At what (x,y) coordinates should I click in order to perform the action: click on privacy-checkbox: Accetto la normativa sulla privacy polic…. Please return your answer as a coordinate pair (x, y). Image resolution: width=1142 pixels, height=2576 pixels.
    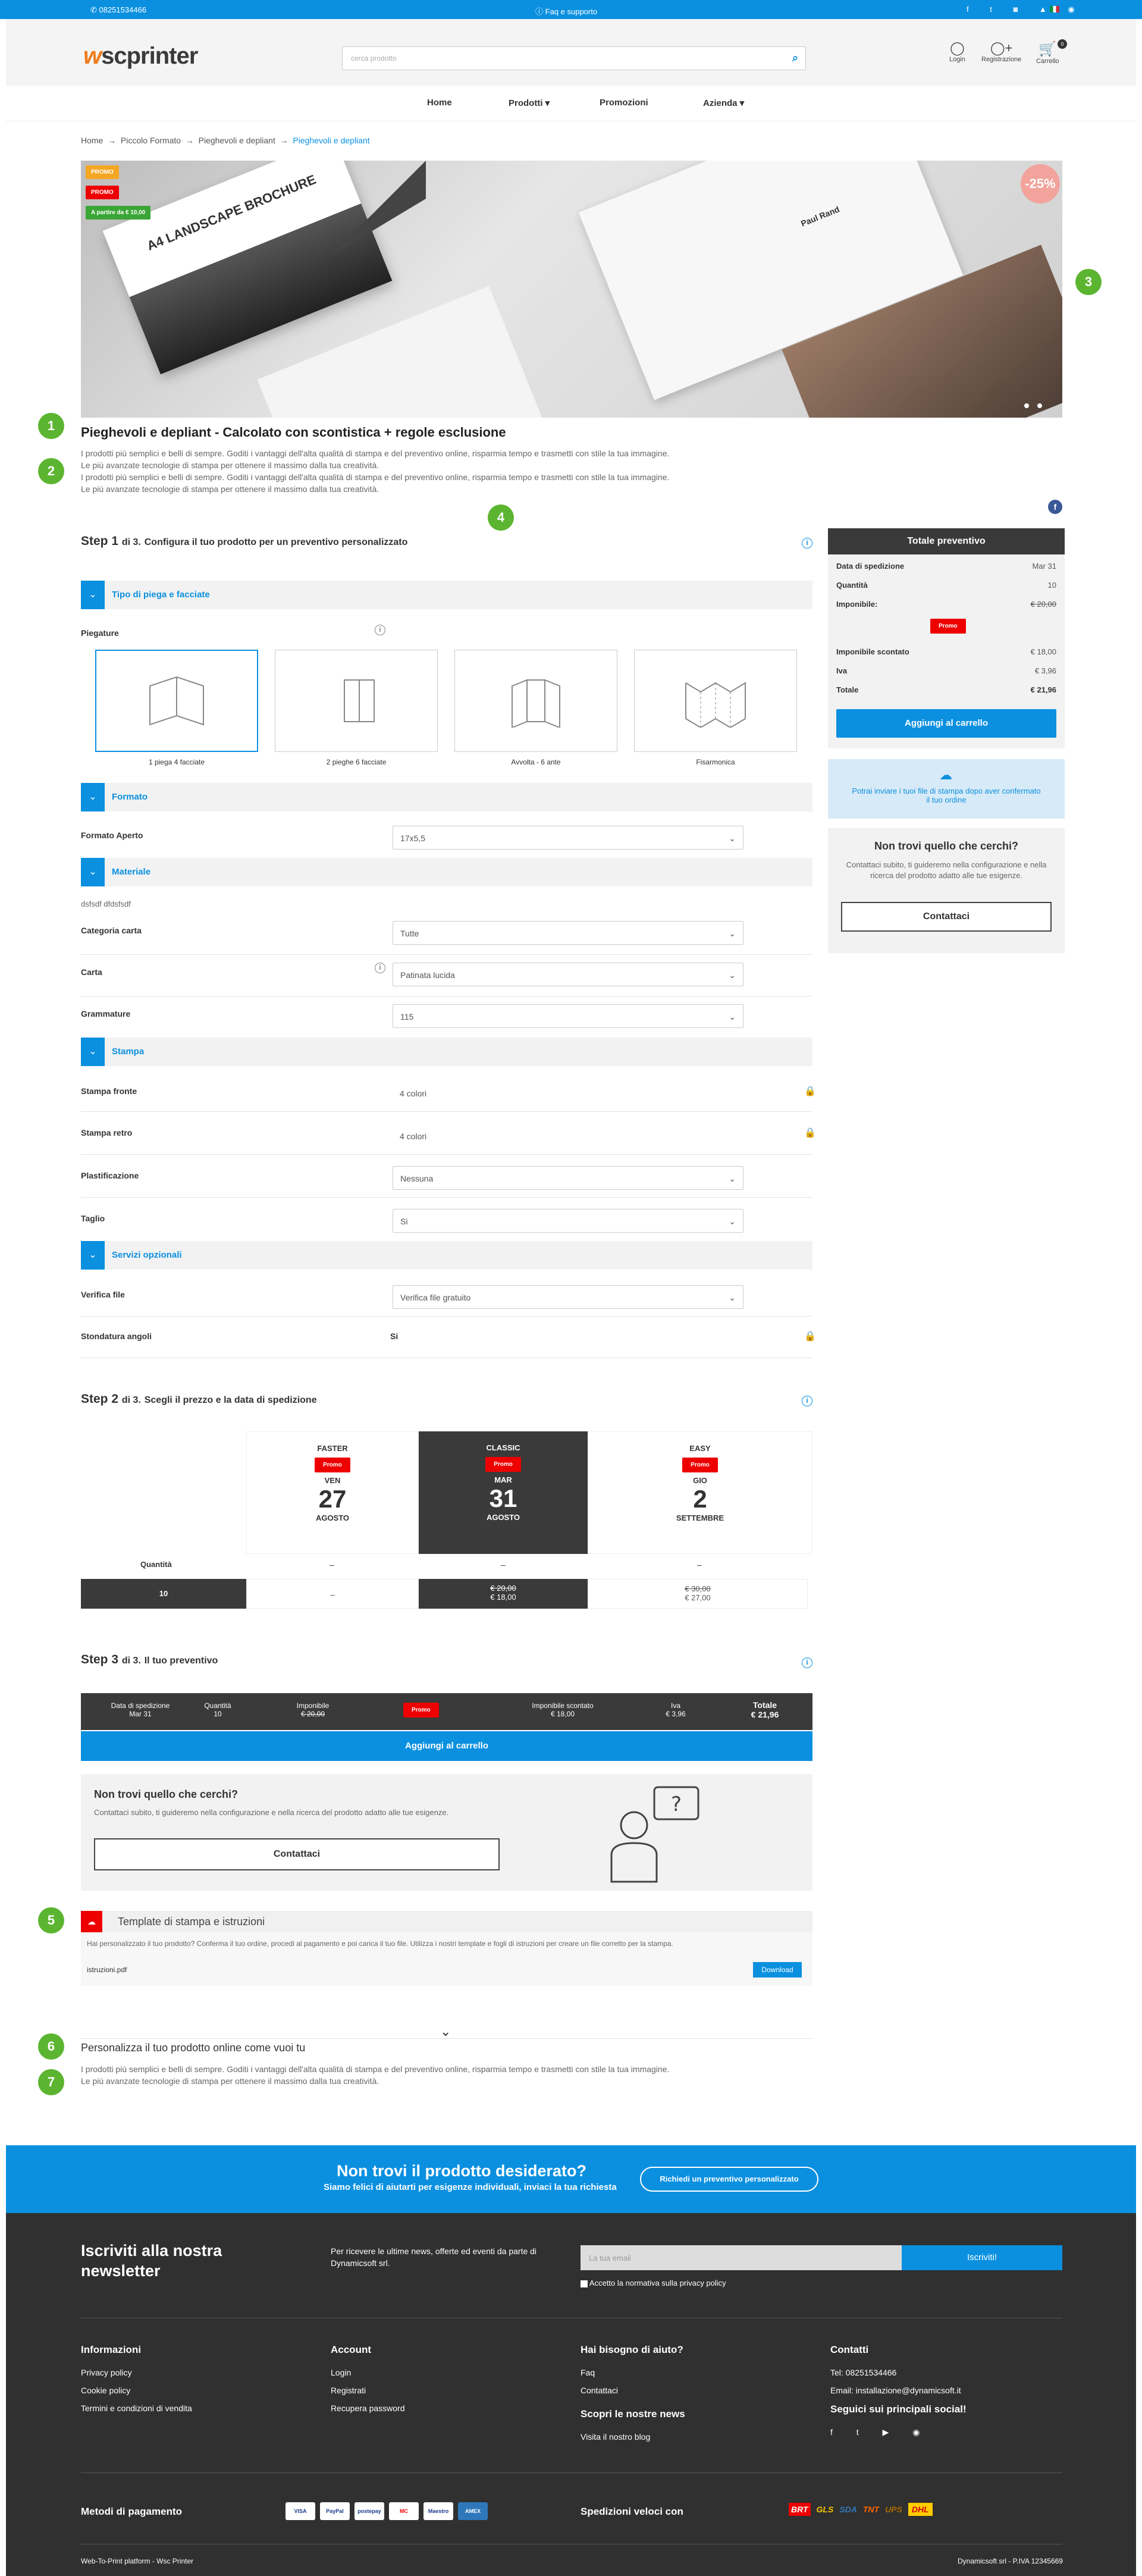
    Looking at the image, I should click on (654, 2283).